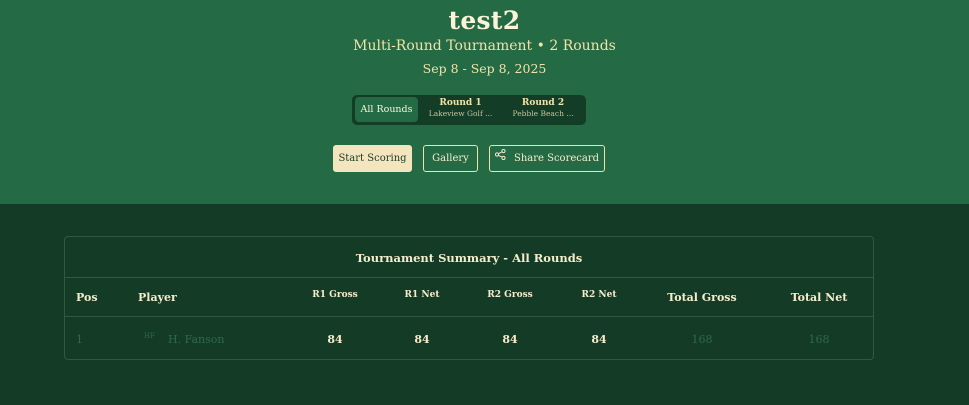 Image resolution: width=969 pixels, height=405 pixels. What do you see at coordinates (386, 109) in the screenshot?
I see `tab-all-rounds: All Rounds` at bounding box center [386, 109].